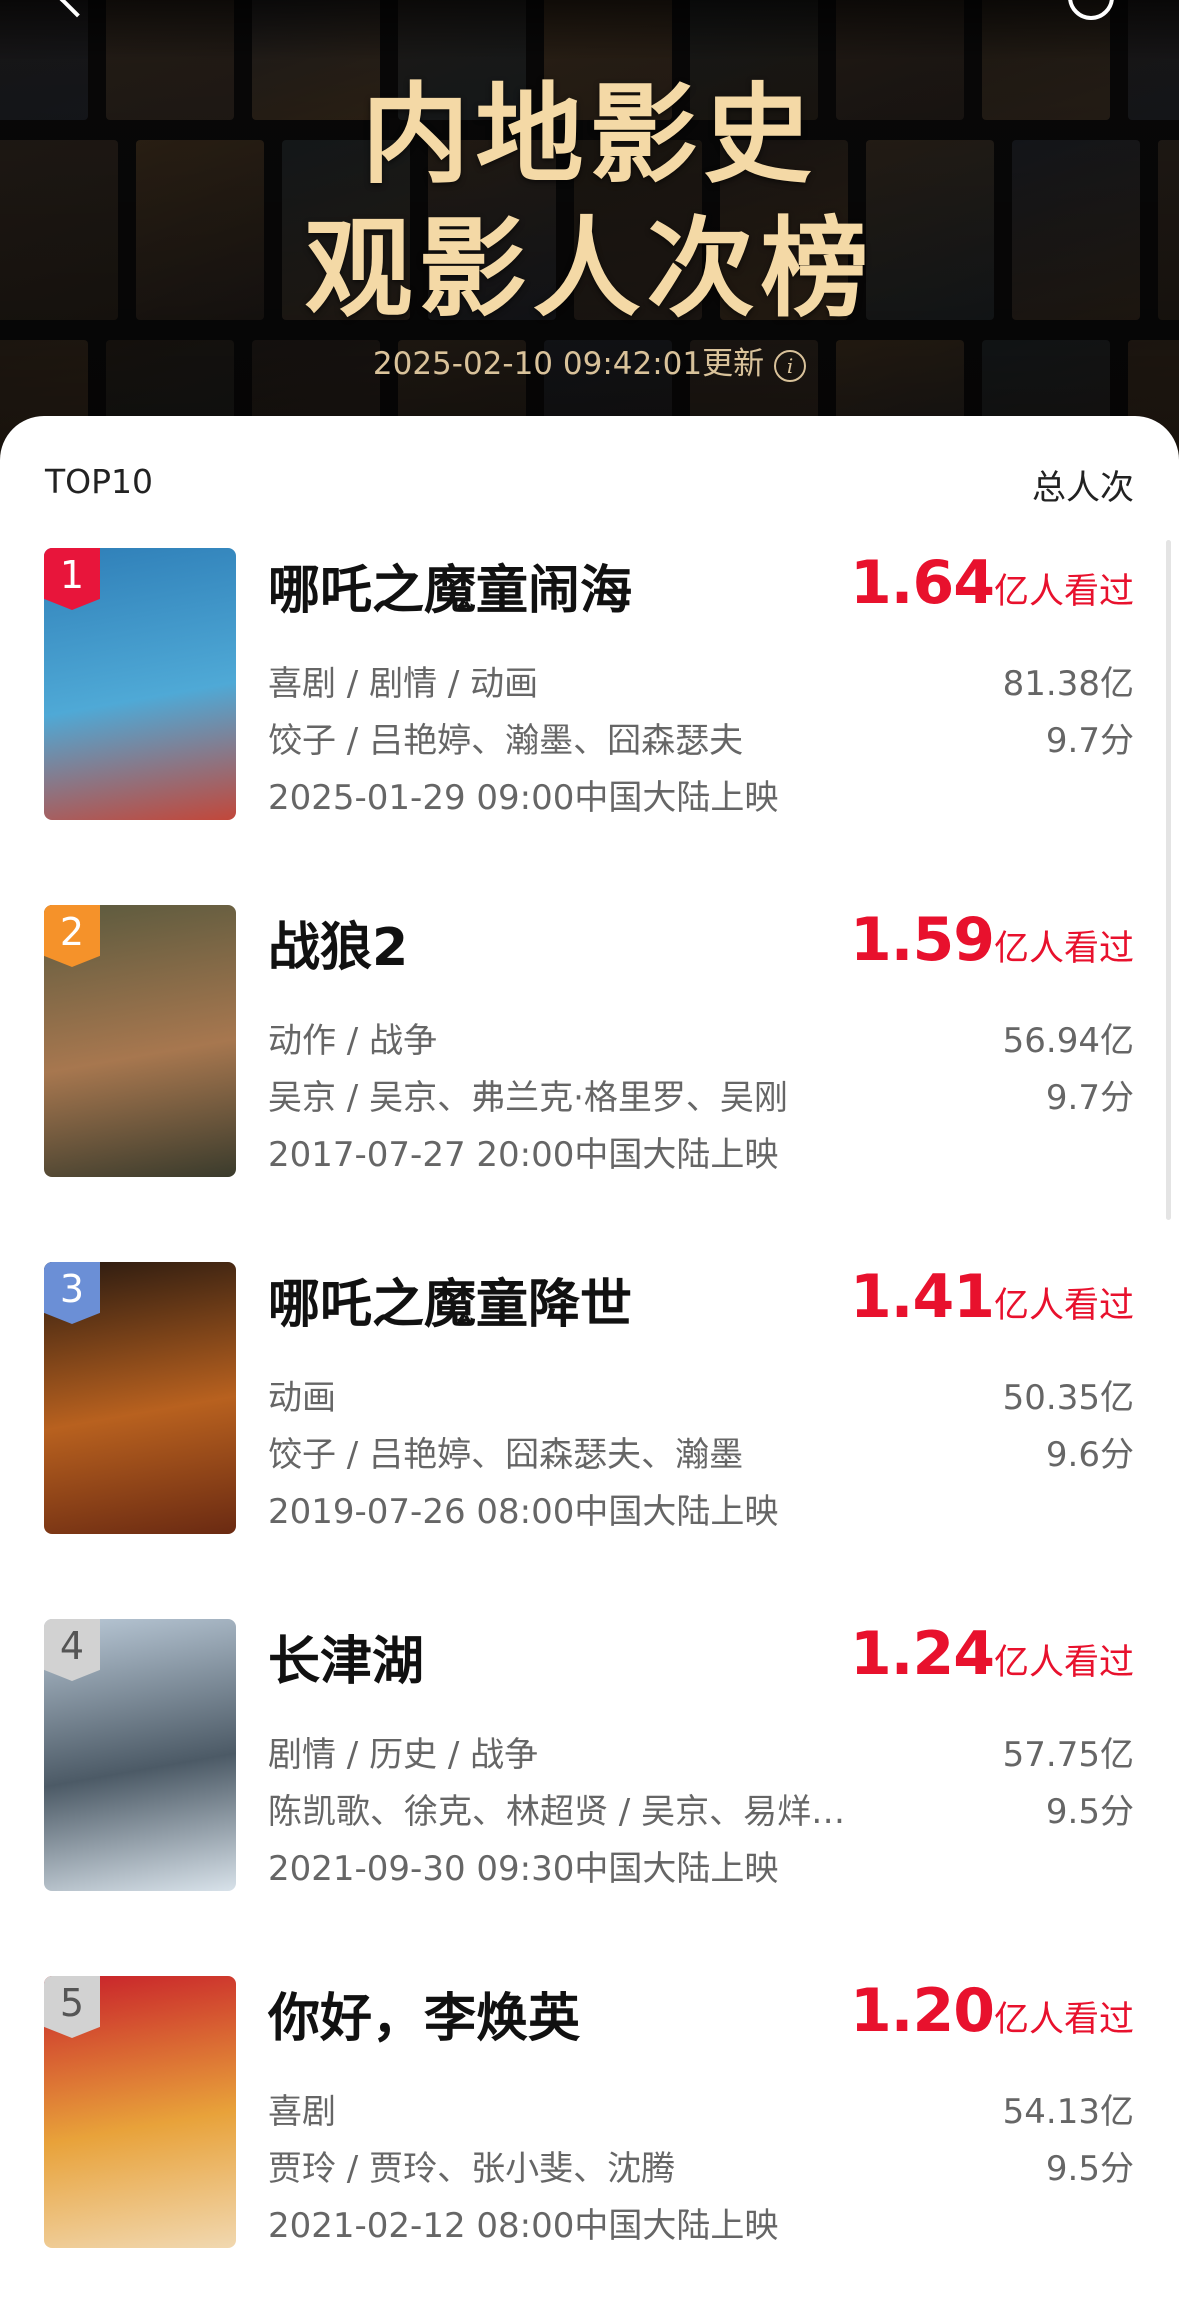  Describe the element at coordinates (450, 585) in the screenshot. I see `movie-title: 哪吒之魔童闹海` at that location.